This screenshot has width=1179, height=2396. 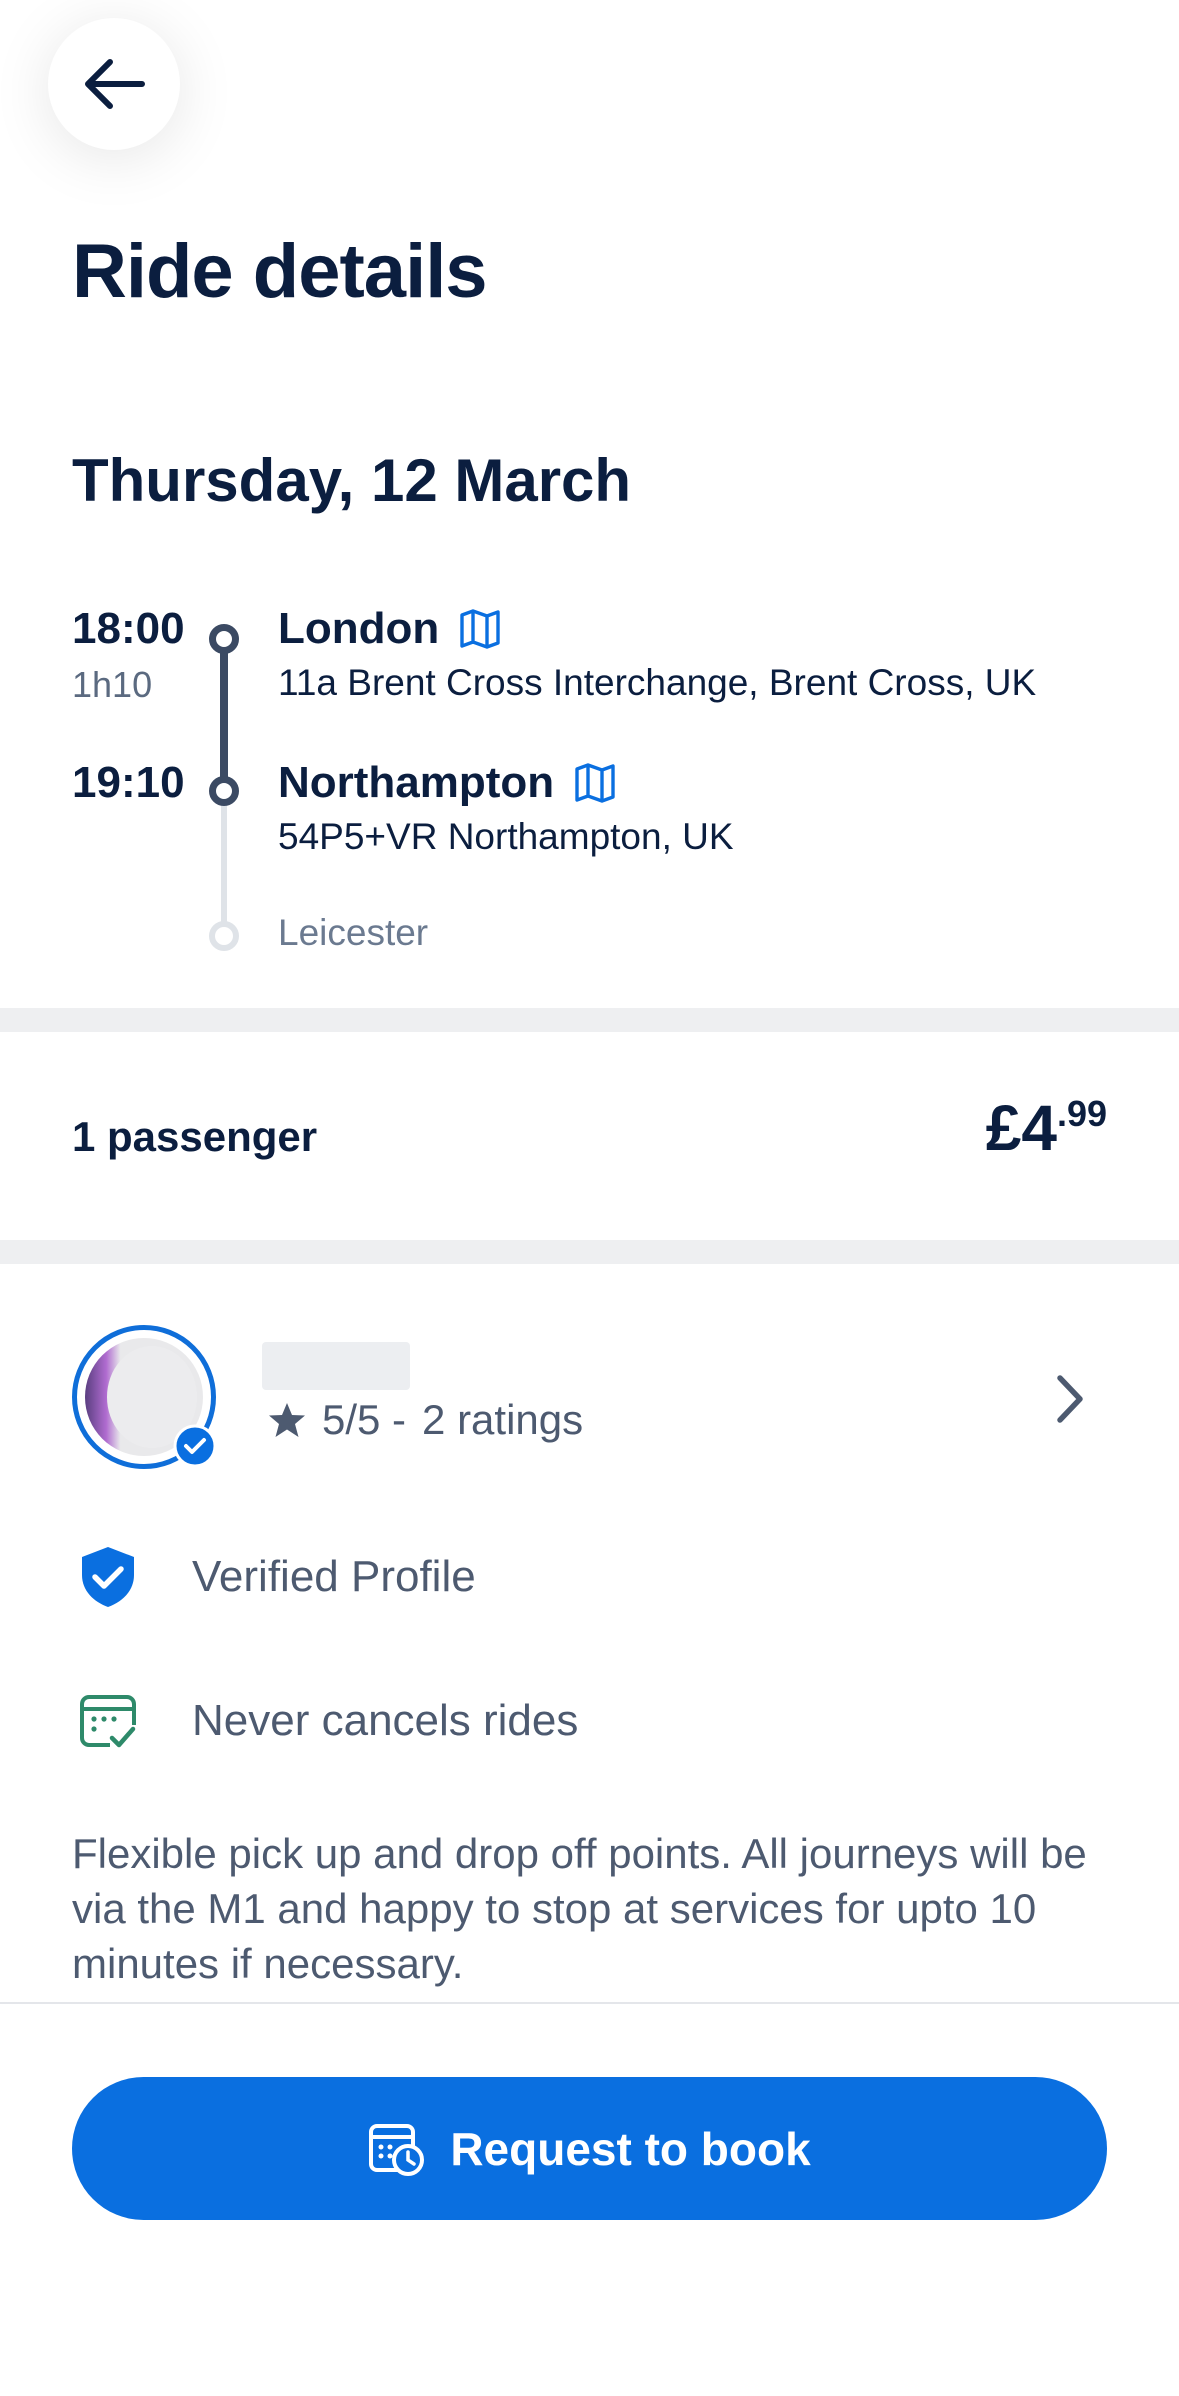 What do you see at coordinates (112, 684) in the screenshot?
I see `trip-duration: 1h10` at bounding box center [112, 684].